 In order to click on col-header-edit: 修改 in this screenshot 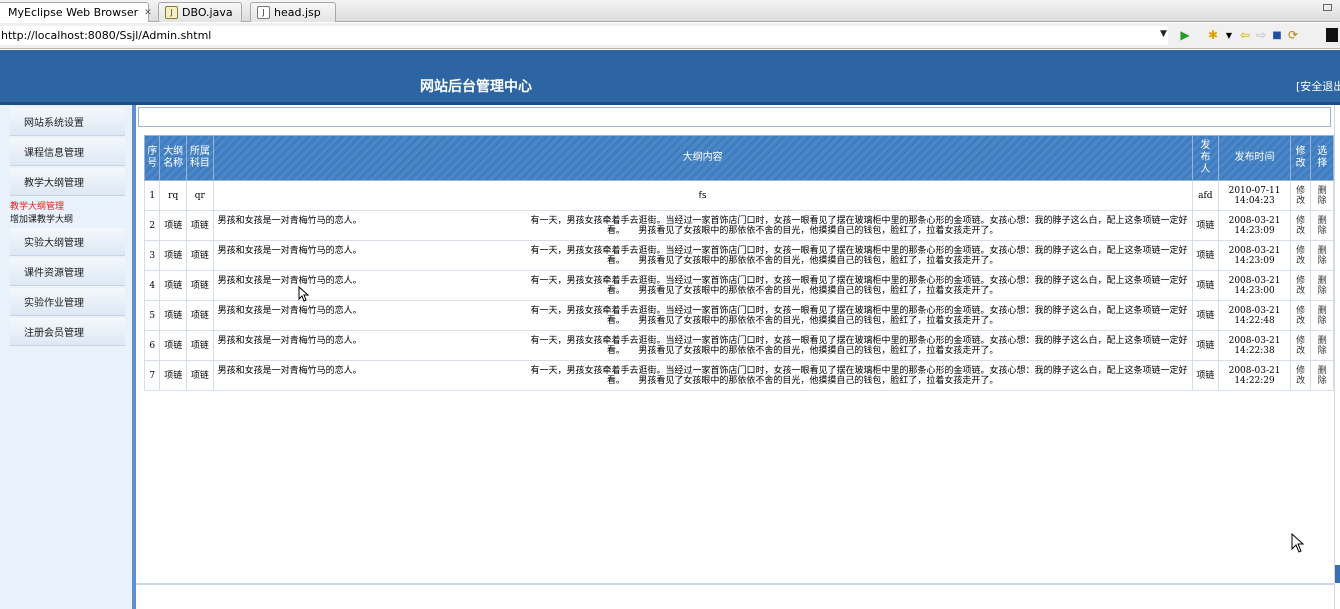, I will do `click(1300, 158)`.